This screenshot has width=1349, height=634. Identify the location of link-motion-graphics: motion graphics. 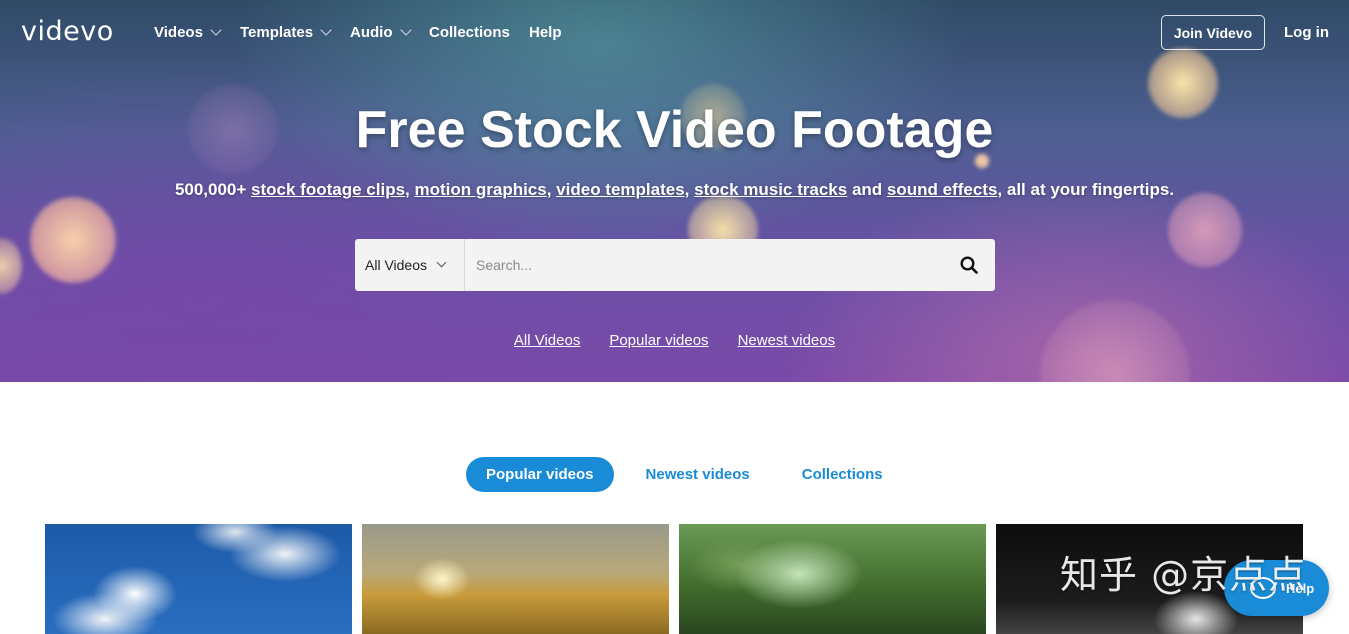
(480, 189).